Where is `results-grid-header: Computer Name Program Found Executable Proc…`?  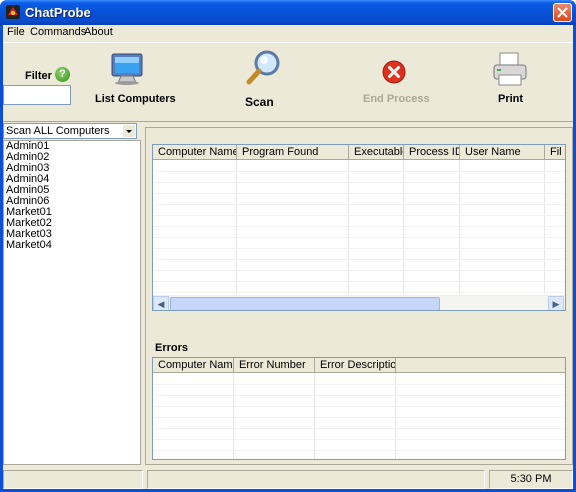 results-grid-header: Computer Name Program Found Executable Proc… is located at coordinates (359, 152).